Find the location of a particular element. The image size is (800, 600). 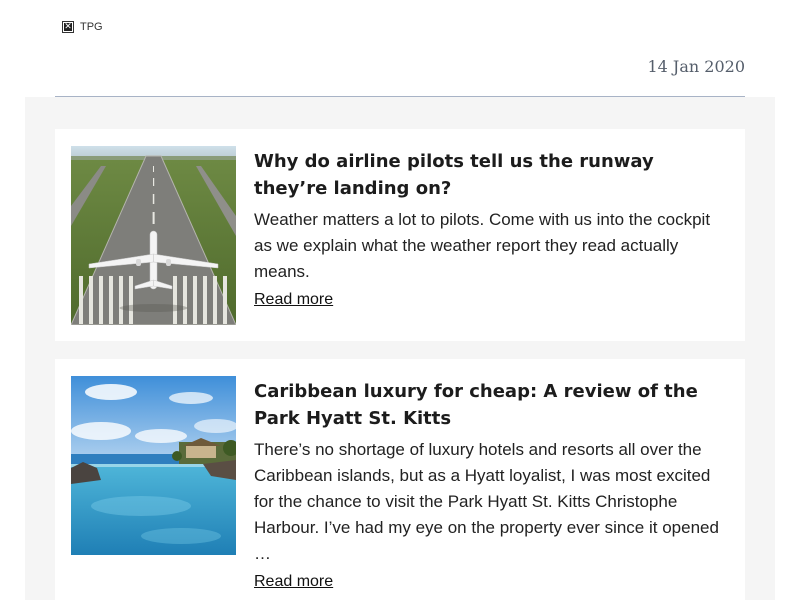

article-image-runway is located at coordinates (153, 235).